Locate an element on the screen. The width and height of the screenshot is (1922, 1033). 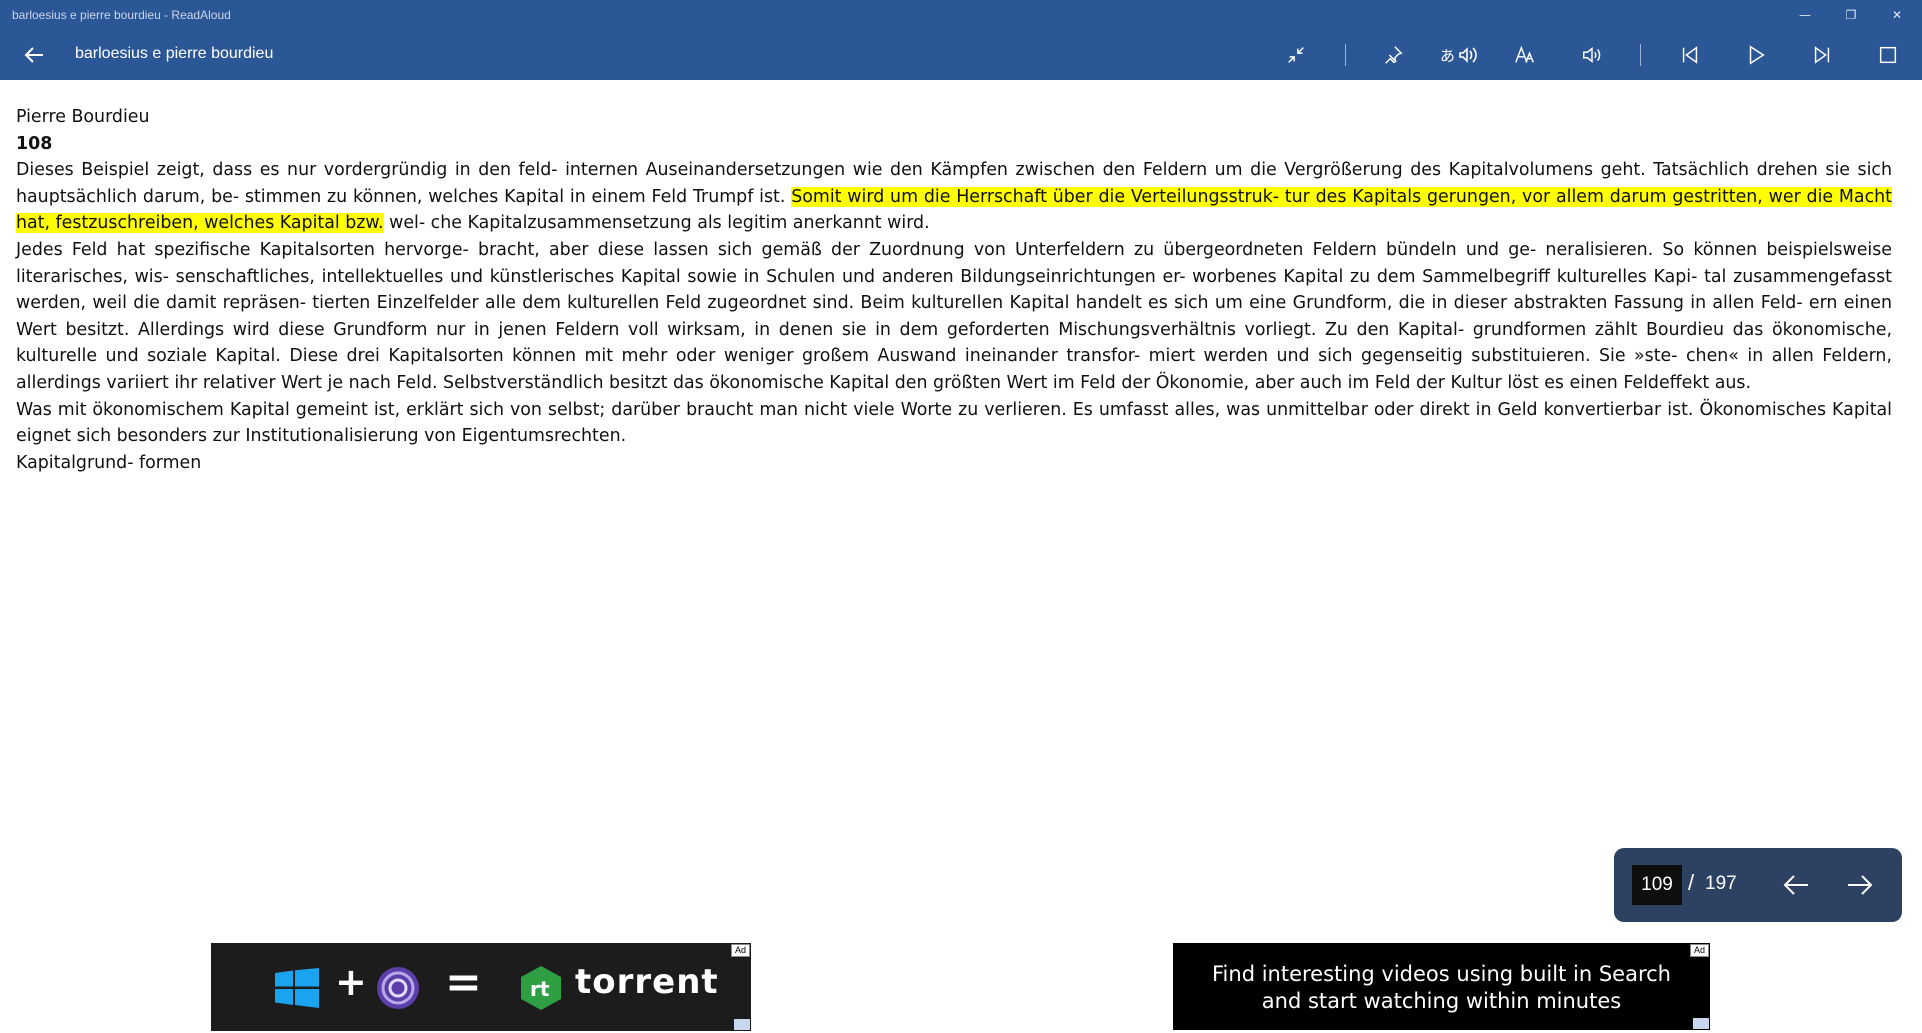
pin-icon is located at coordinates (1394, 55).